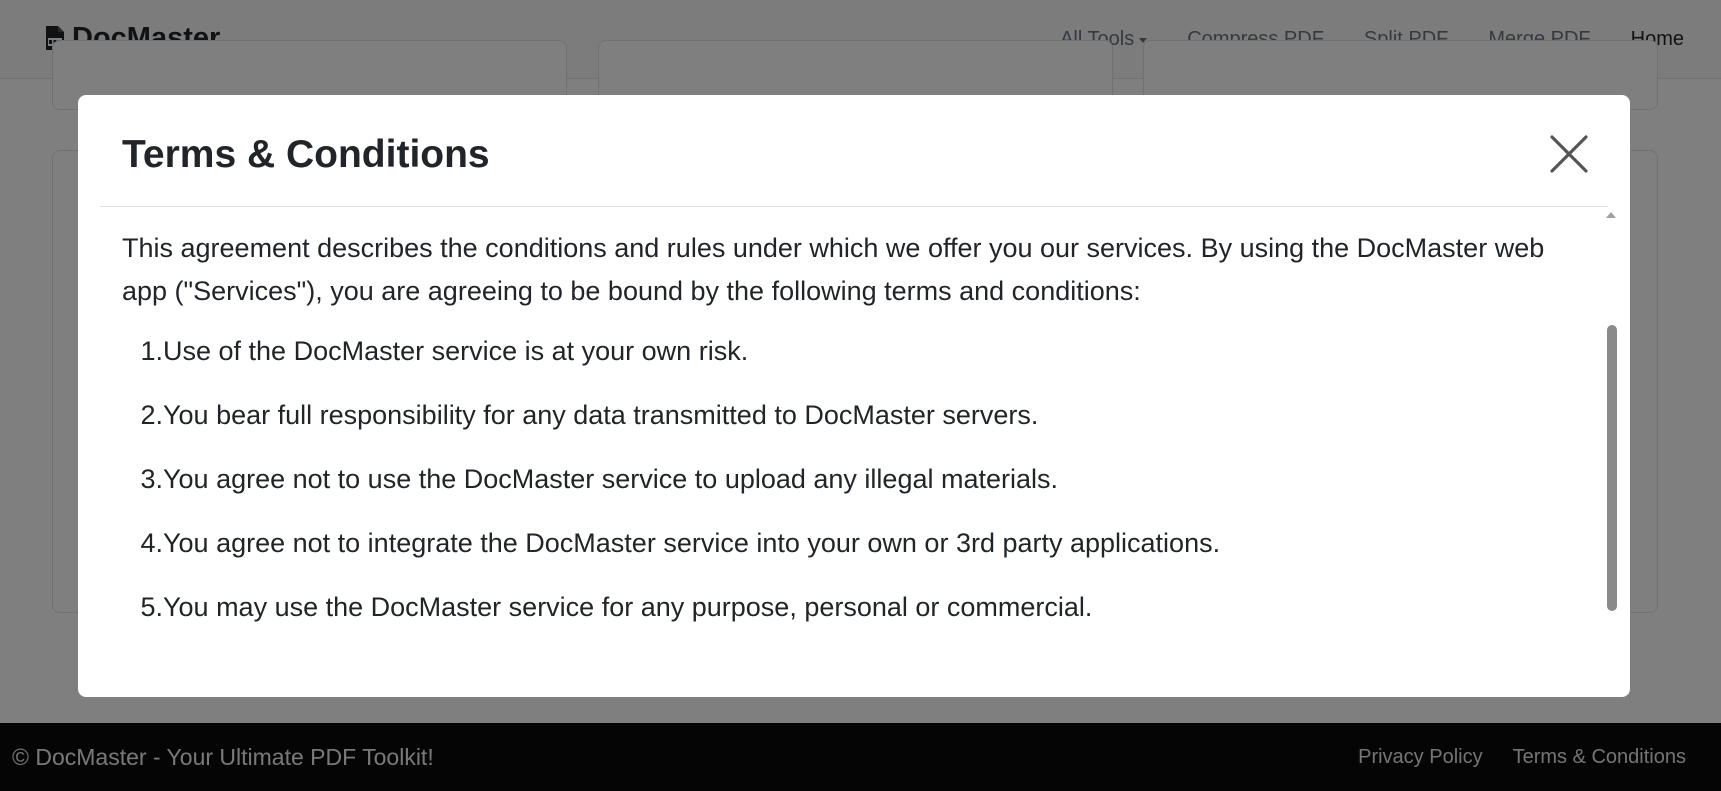  Describe the element at coordinates (151, 479) in the screenshot. I see `list-item-number: 3.` at that location.